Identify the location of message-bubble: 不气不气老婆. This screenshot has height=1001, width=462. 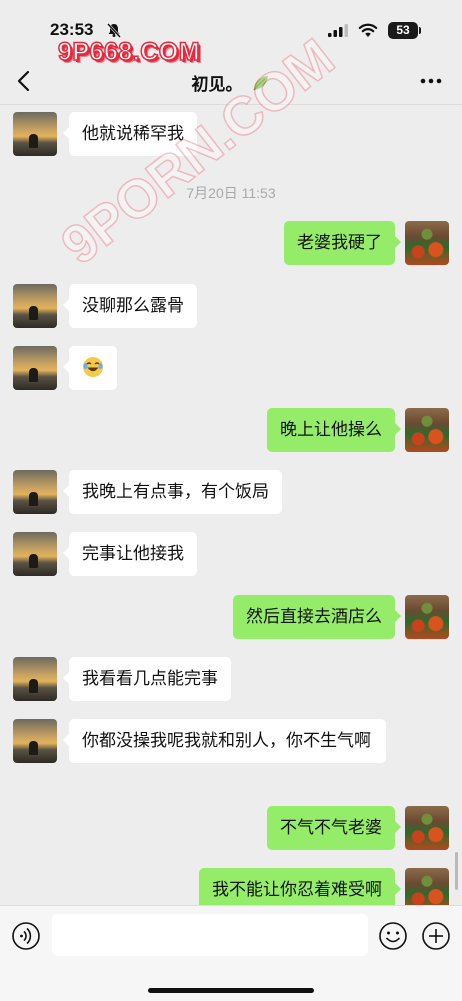
(334, 828).